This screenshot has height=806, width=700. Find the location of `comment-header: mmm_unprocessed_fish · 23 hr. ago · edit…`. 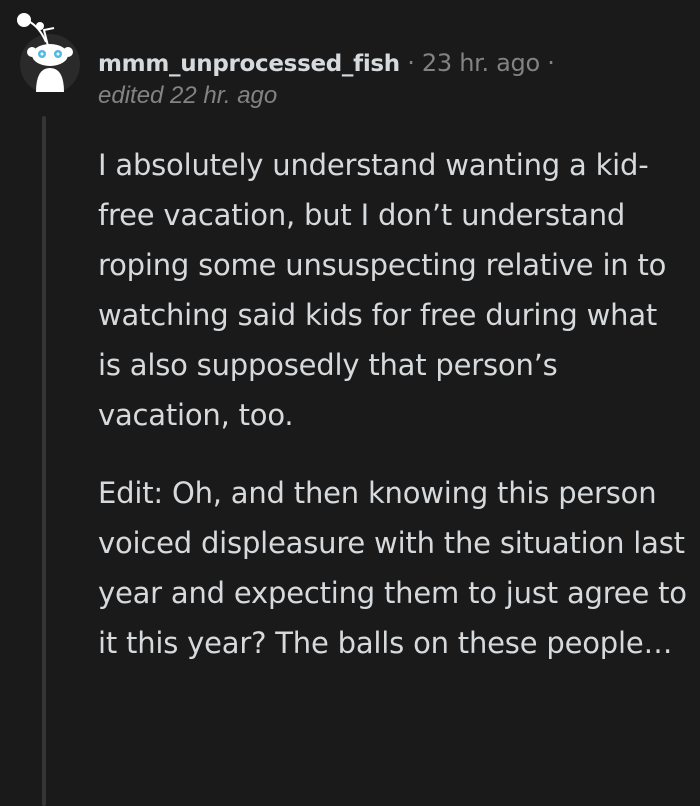

comment-header: mmm_unprocessed_fish · 23 hr. ago · edit… is located at coordinates (326, 76).